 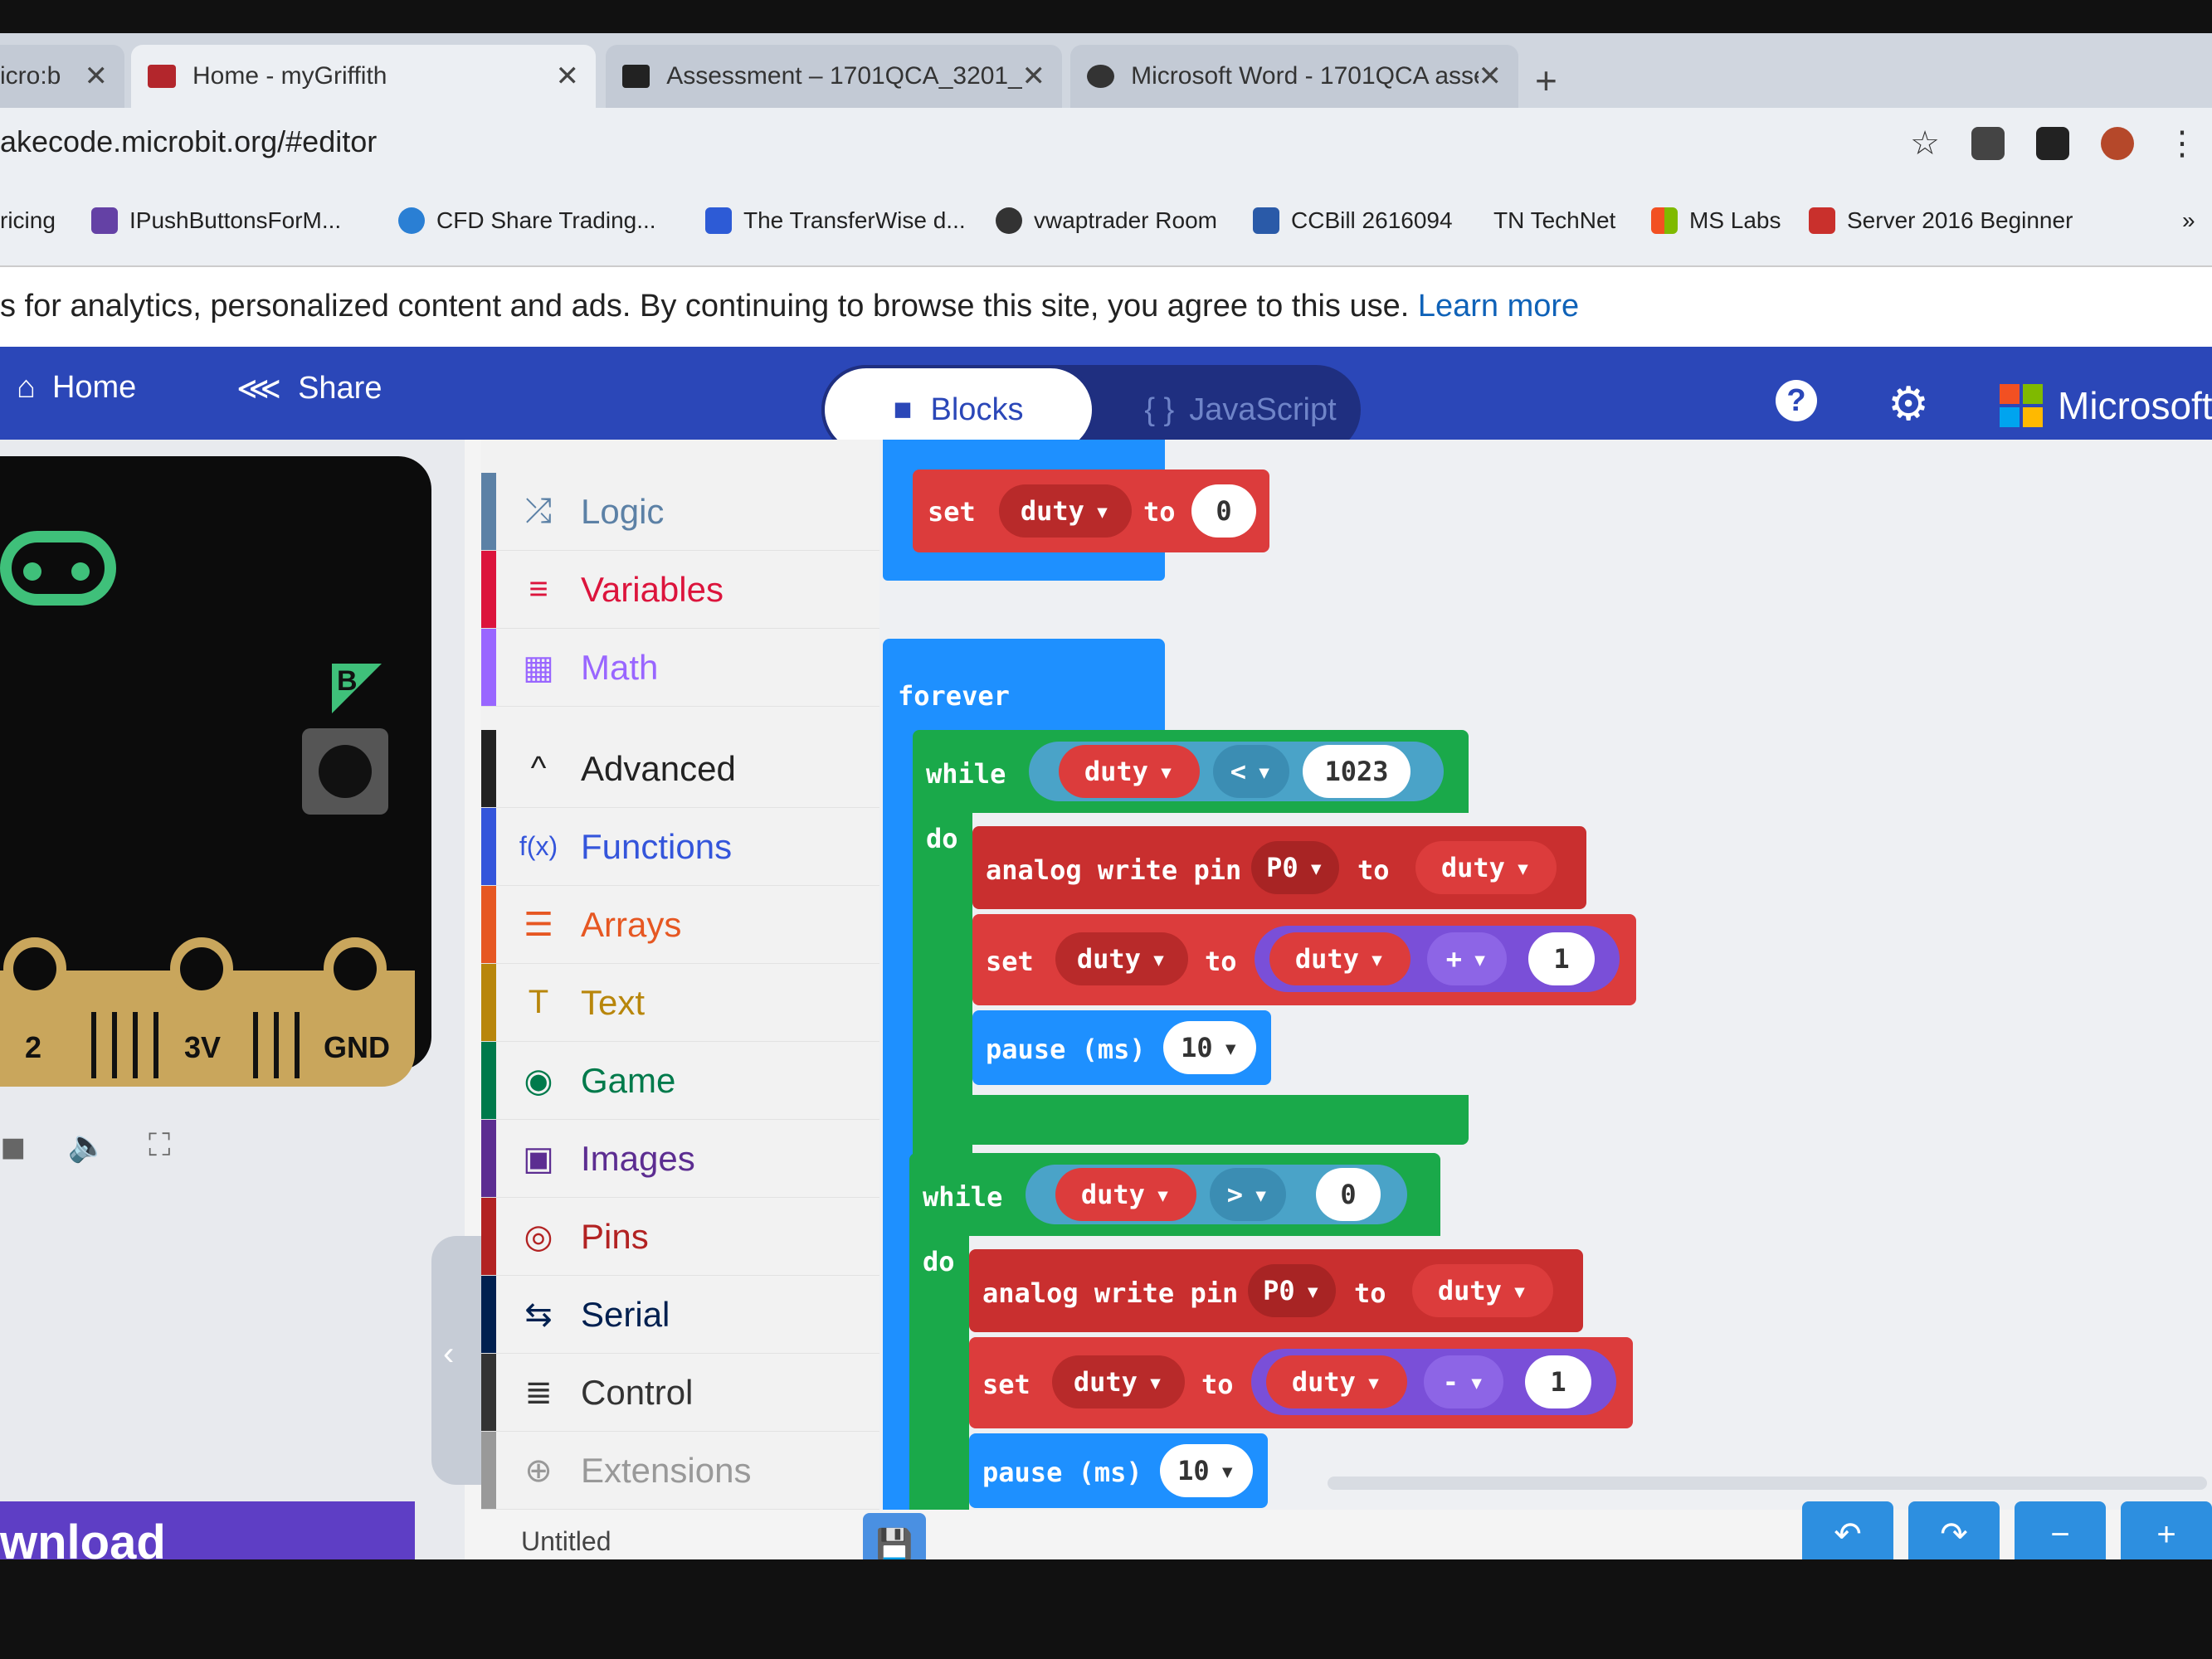 What do you see at coordinates (538, 589) in the screenshot?
I see `list-icon: ≡` at bounding box center [538, 589].